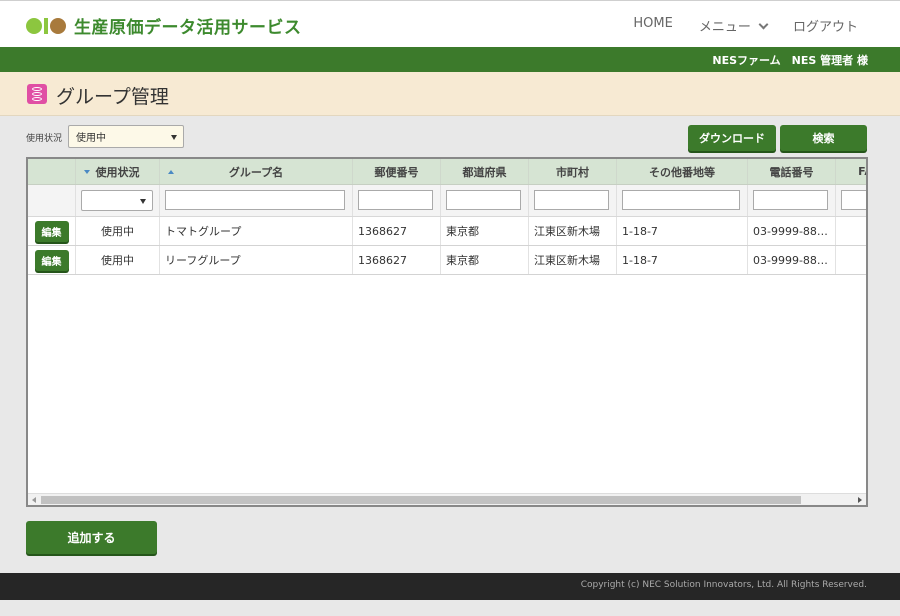 This screenshot has width=900, height=616. What do you see at coordinates (126, 136) in the screenshot?
I see `status-filter-select: 使用中` at bounding box center [126, 136].